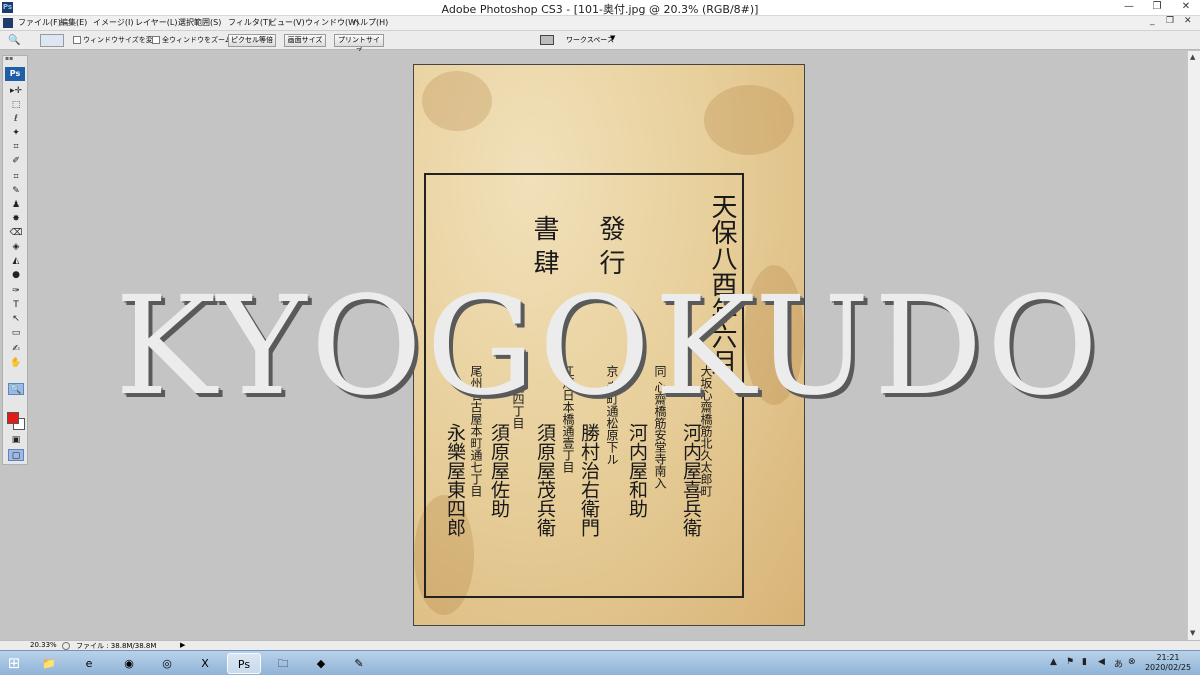  What do you see at coordinates (637, 470) in the screenshot?
I see `colophon-name-2: 河内屋和助` at bounding box center [637, 470].